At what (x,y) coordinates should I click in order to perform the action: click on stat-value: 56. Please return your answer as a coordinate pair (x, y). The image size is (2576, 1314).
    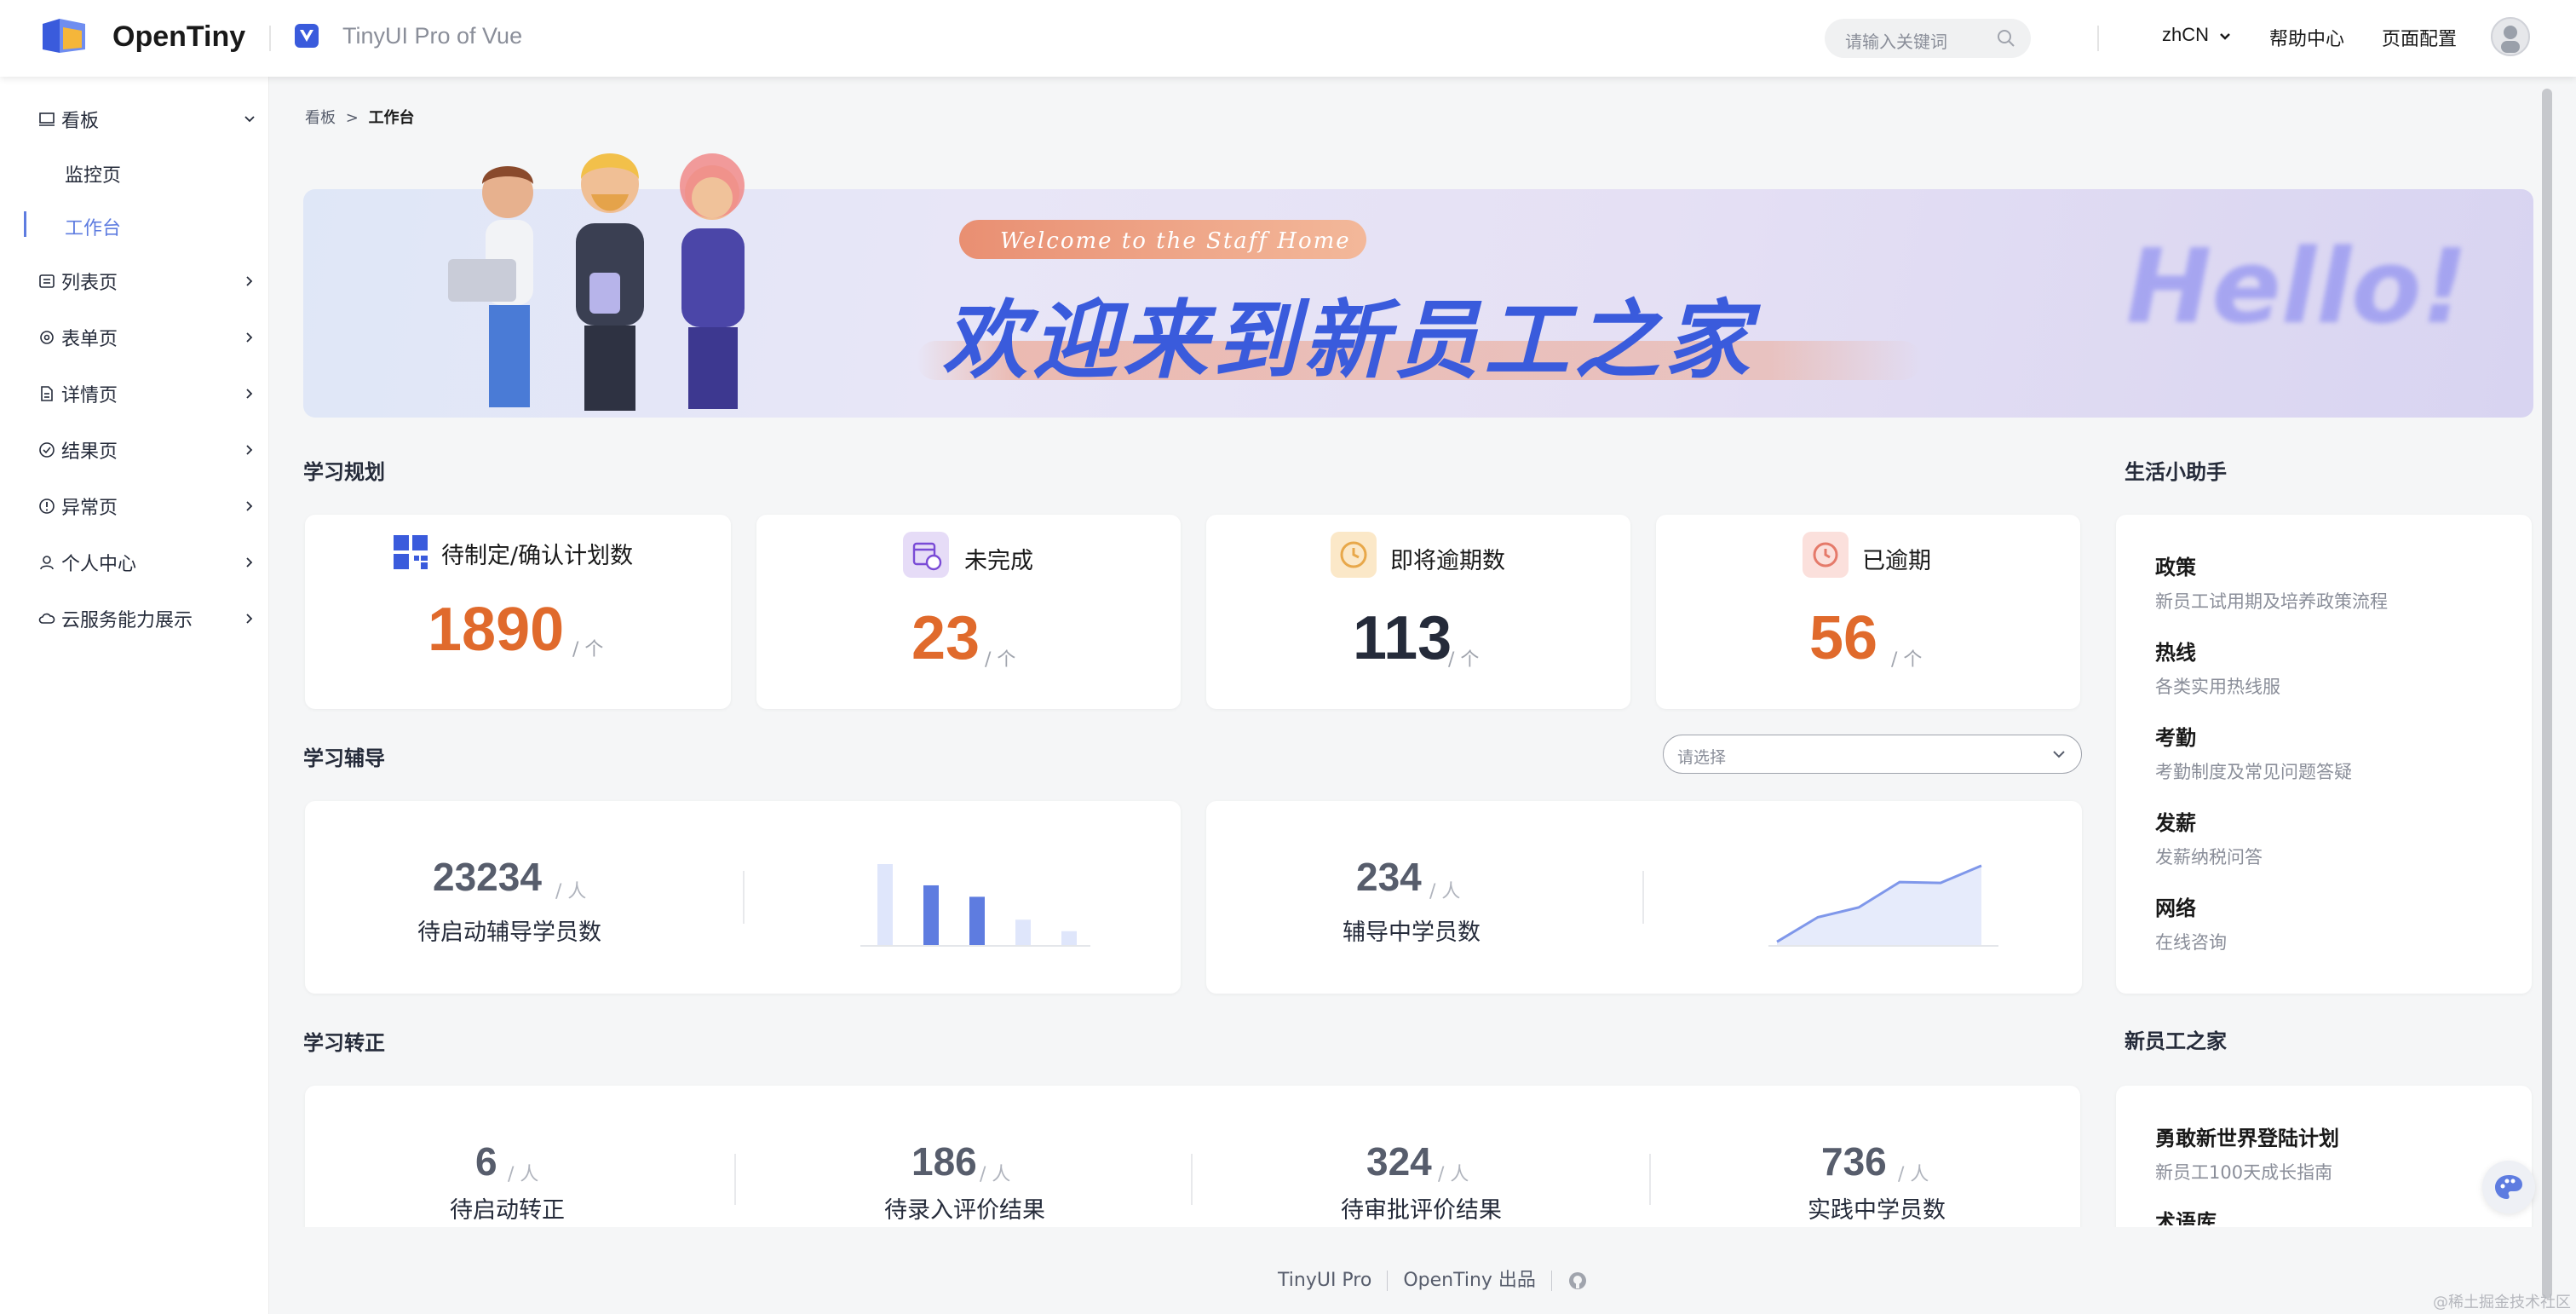
    Looking at the image, I should click on (1843, 638).